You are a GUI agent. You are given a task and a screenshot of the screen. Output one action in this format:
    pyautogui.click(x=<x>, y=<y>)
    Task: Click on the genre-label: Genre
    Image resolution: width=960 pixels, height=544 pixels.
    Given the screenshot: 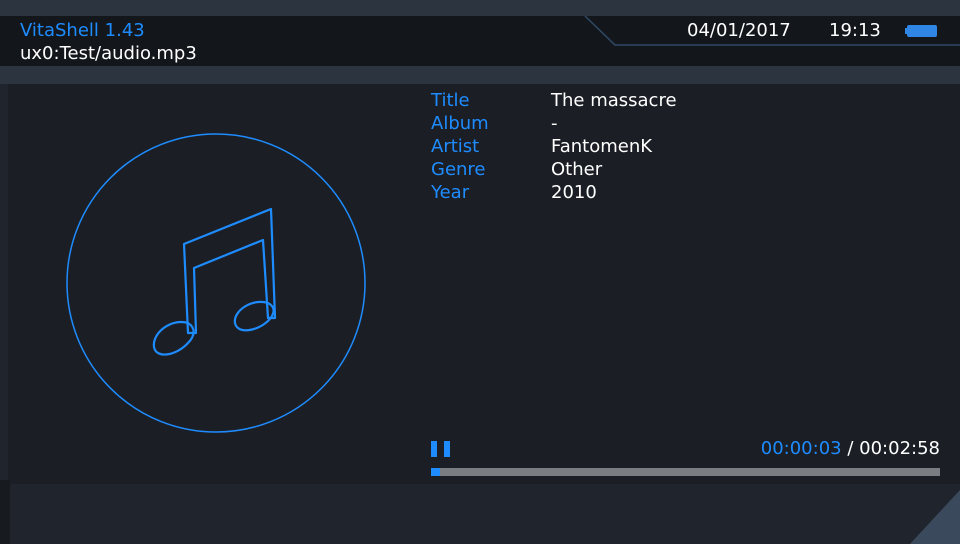 What is the action you would take?
    pyautogui.click(x=458, y=169)
    